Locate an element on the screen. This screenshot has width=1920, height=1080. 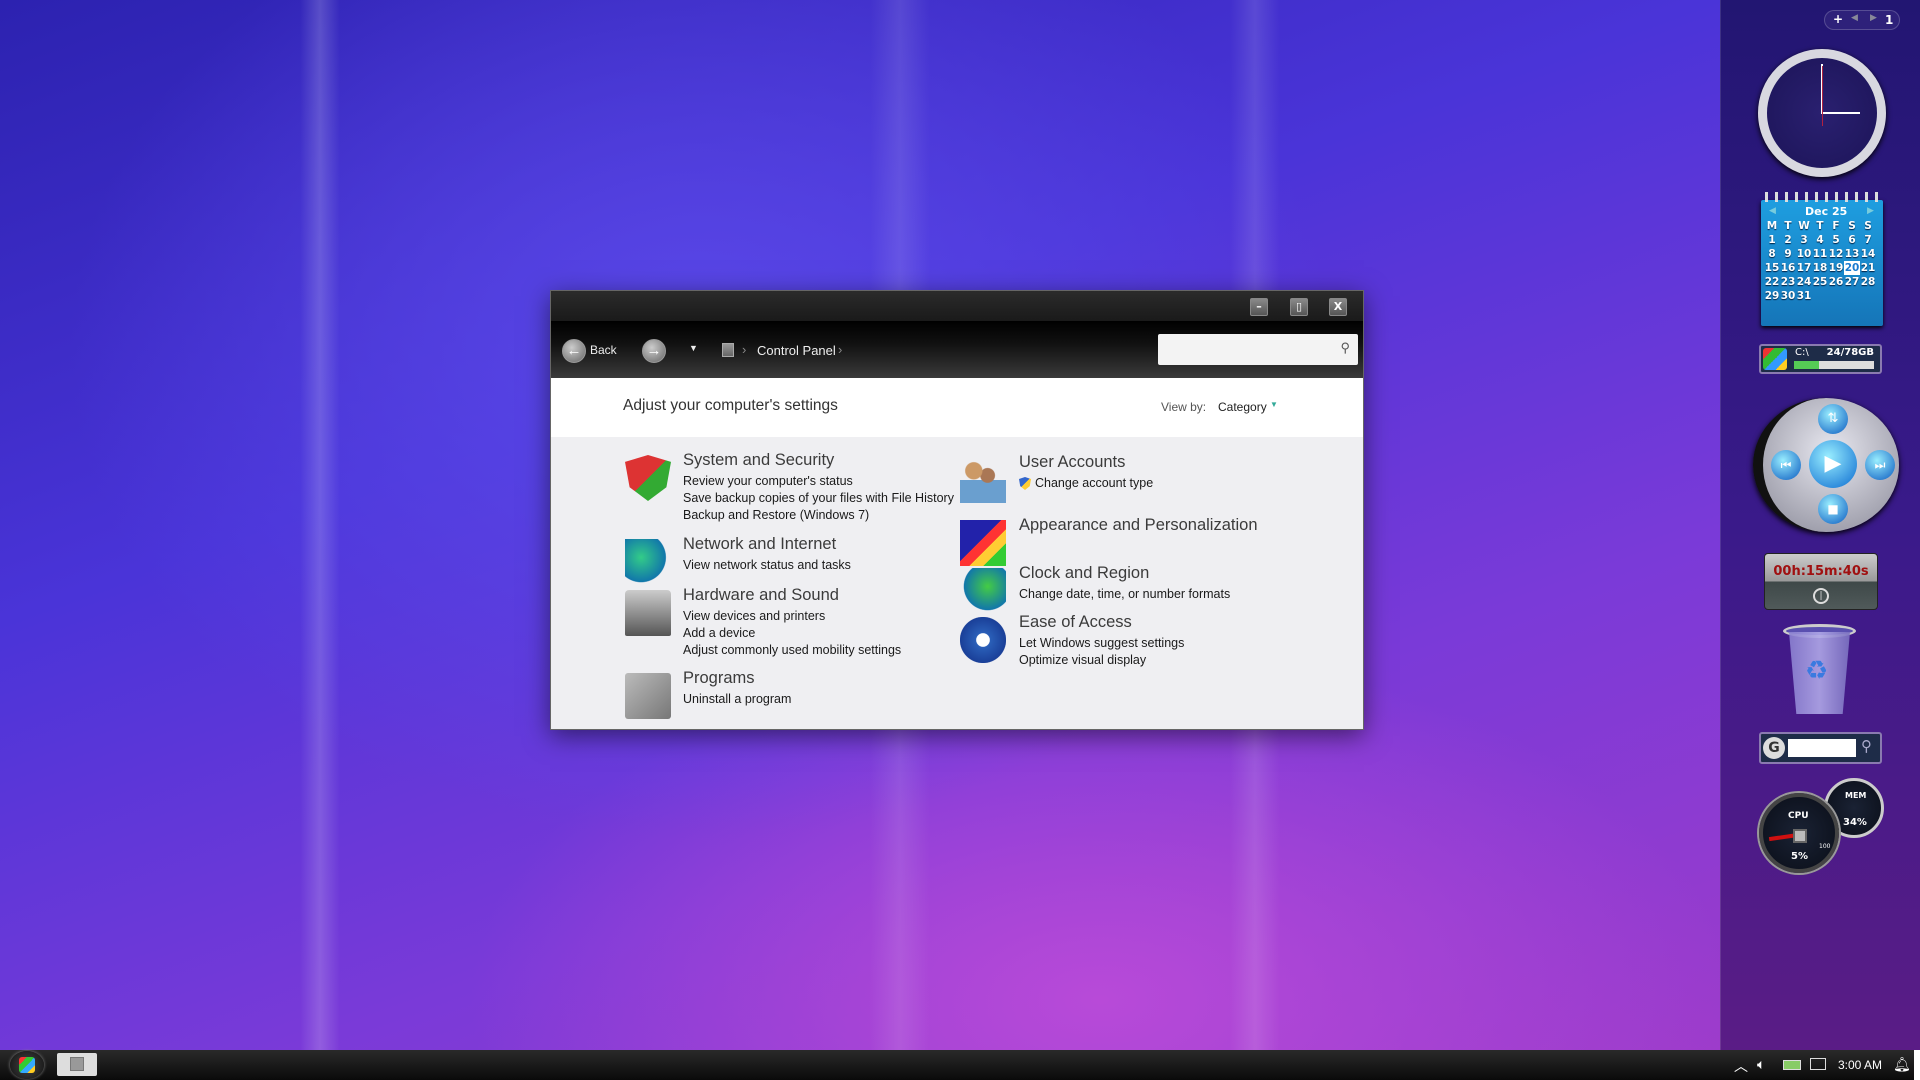
calendar-day: 15 is located at coordinates (1772, 268).